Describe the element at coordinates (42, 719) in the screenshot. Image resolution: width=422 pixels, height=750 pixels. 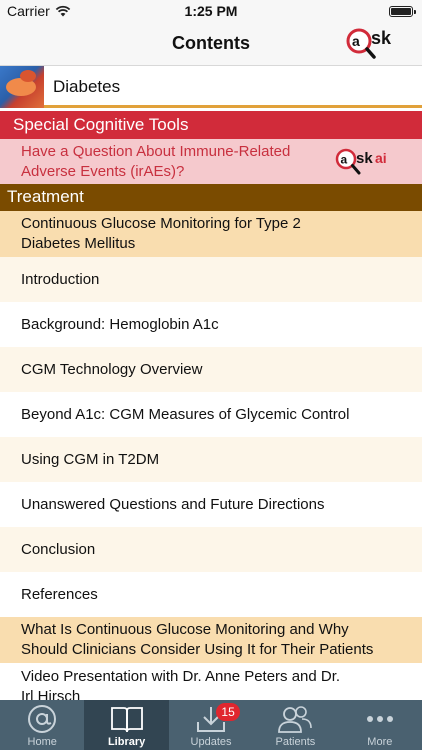
I see `at-icon` at that location.